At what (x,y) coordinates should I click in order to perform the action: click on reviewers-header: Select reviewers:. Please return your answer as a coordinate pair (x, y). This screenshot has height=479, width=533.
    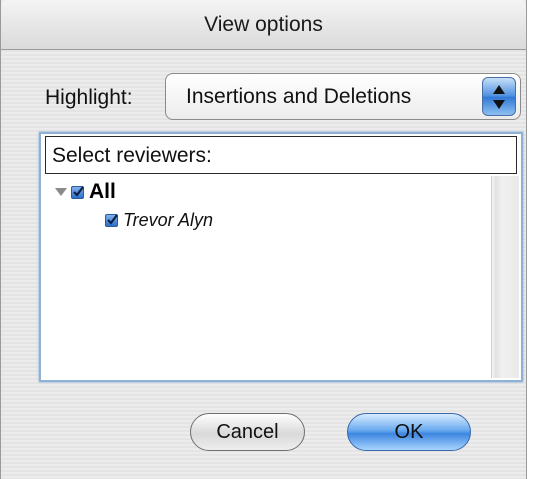
    Looking at the image, I should click on (281, 155).